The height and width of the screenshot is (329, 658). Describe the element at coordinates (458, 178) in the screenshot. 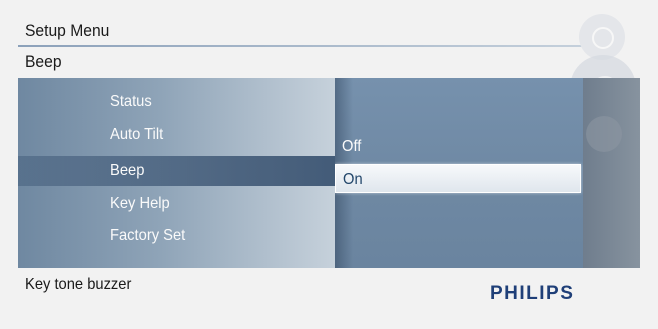

I see `option-on: On` at that location.